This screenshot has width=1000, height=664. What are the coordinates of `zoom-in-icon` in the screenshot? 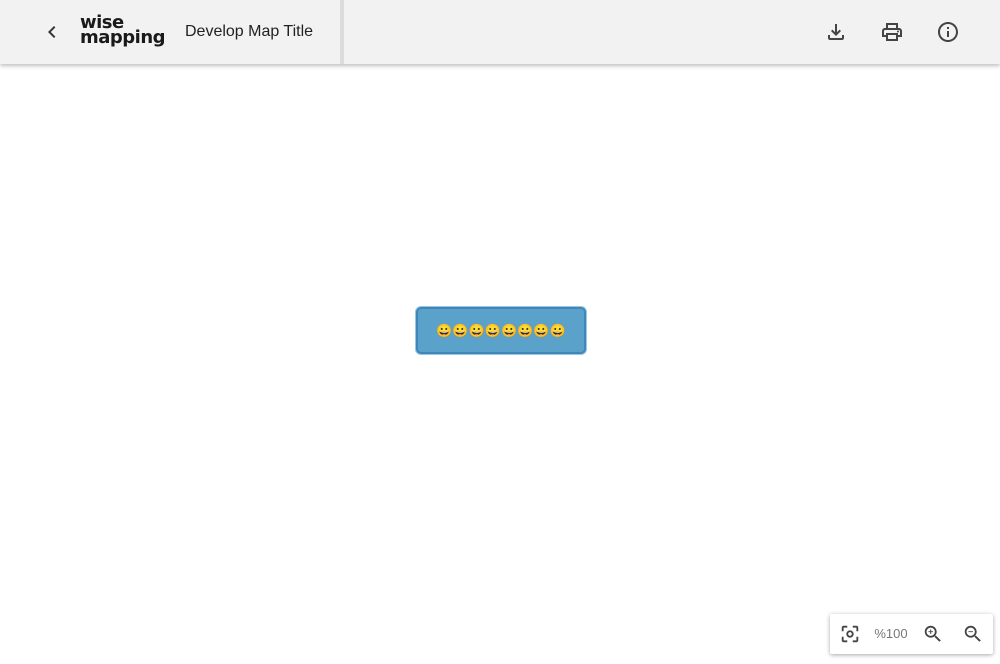 It's located at (932, 633).